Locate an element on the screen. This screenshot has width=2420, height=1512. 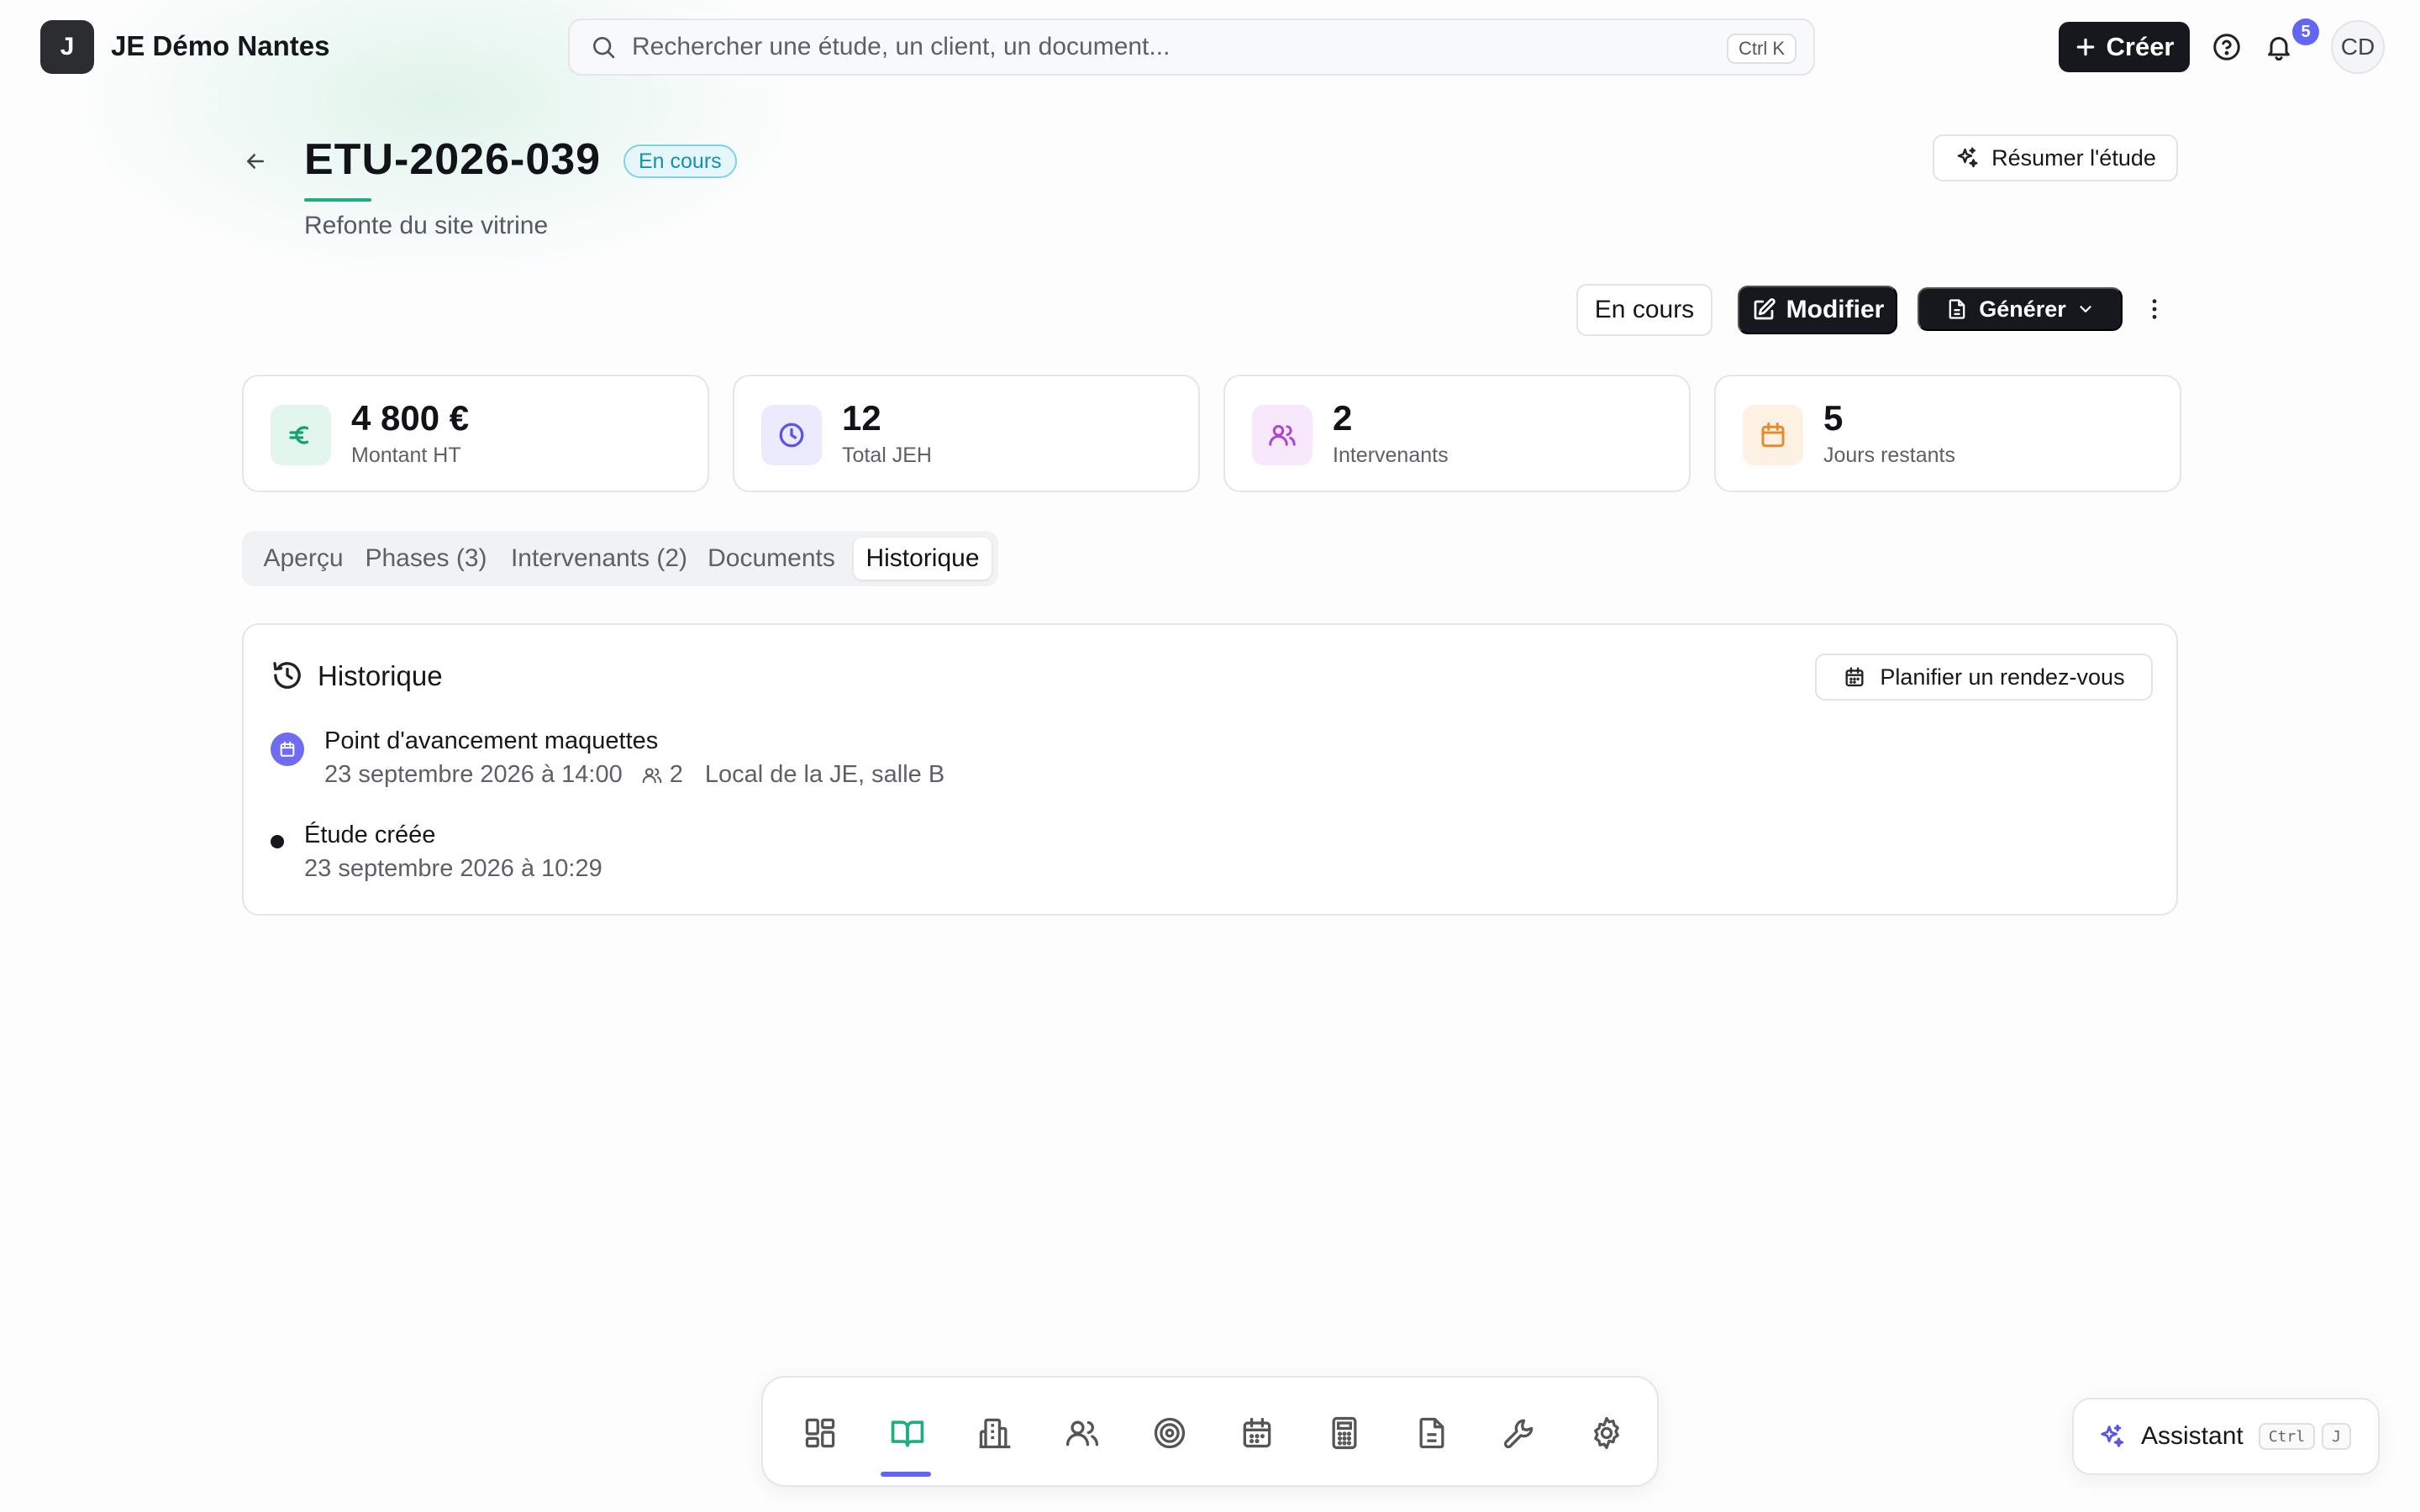
settings-icon is located at coordinates (1606, 1433).